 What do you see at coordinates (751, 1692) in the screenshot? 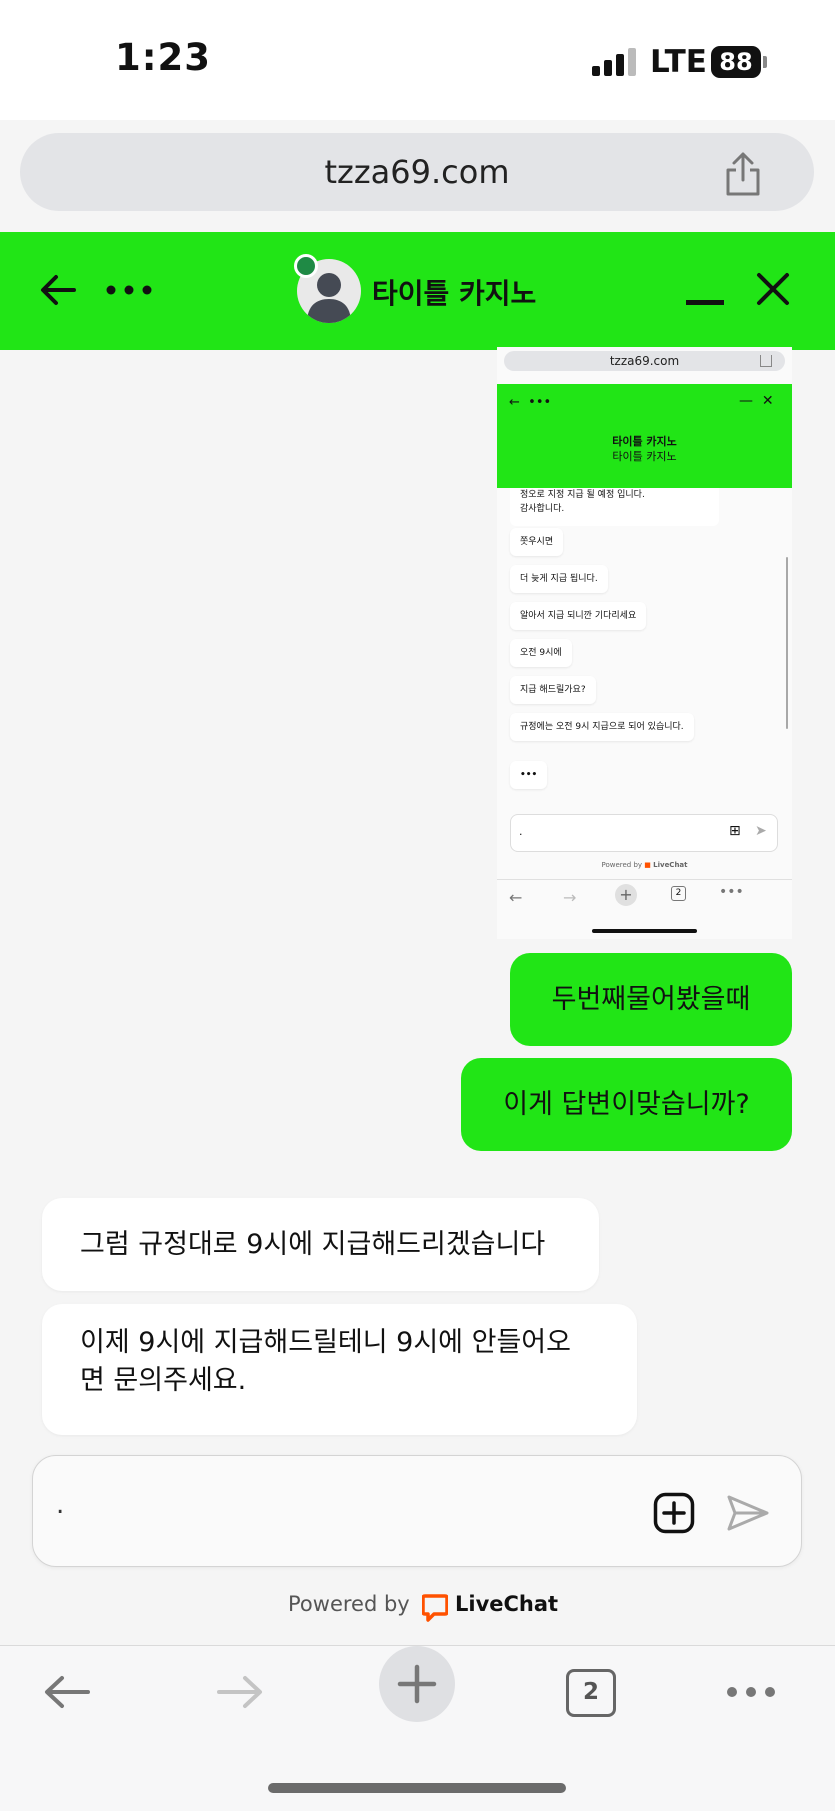
I see `browser-more-icon` at bounding box center [751, 1692].